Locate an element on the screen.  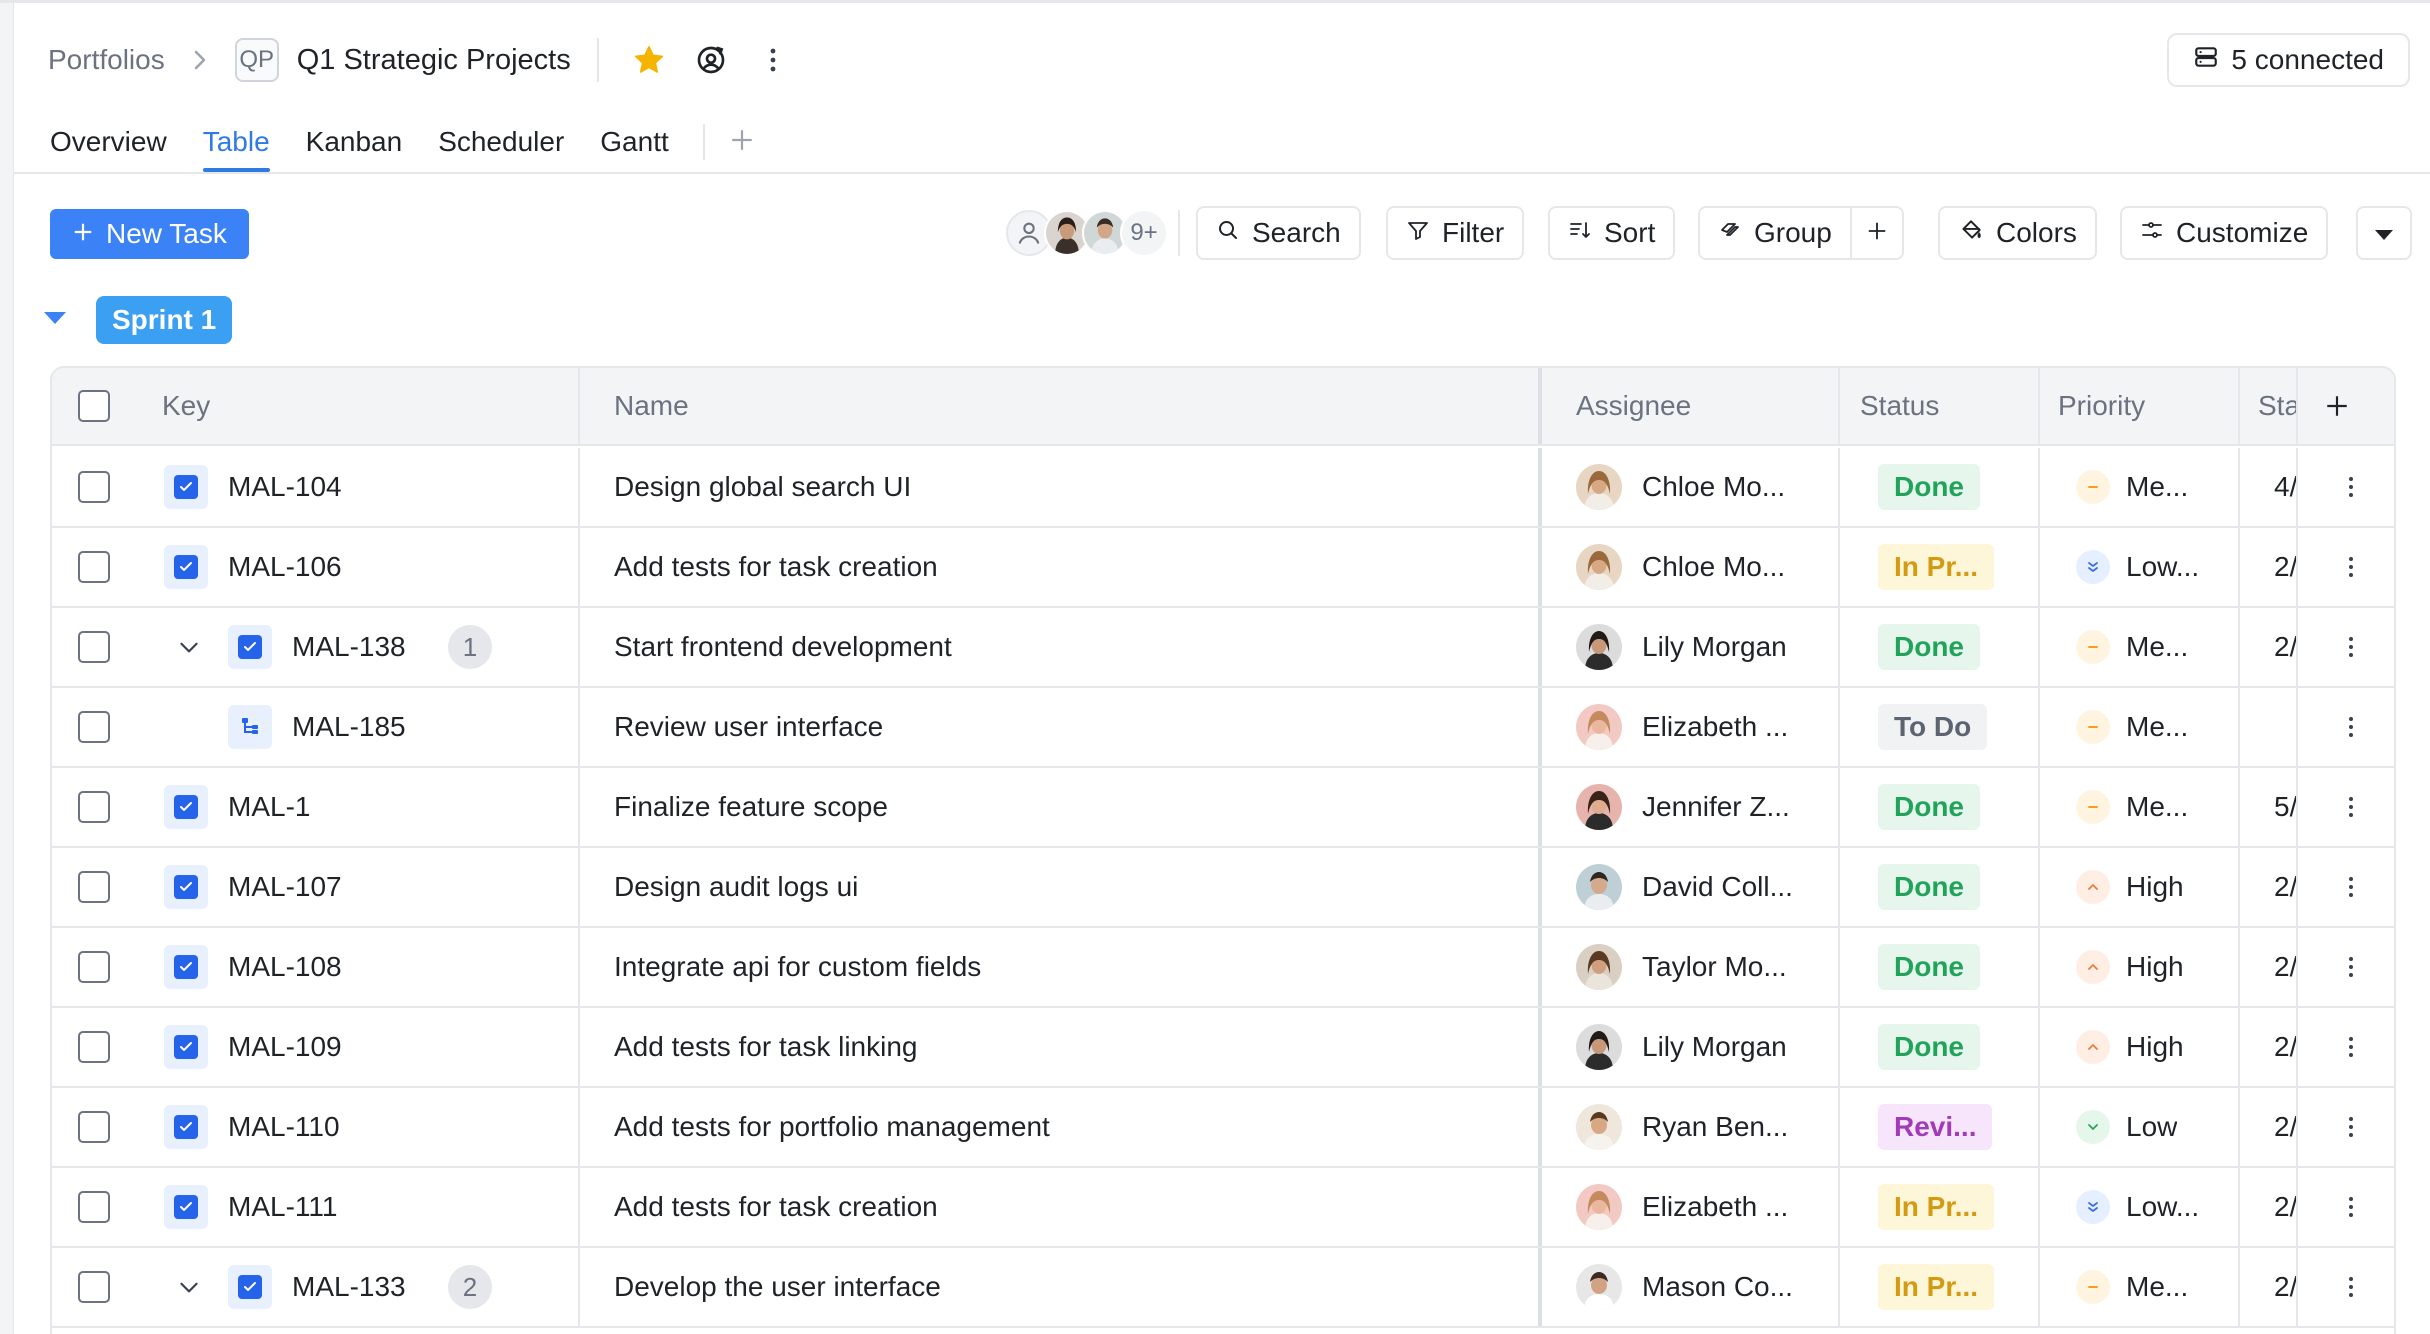
task-key: MAL-108 is located at coordinates (285, 967).